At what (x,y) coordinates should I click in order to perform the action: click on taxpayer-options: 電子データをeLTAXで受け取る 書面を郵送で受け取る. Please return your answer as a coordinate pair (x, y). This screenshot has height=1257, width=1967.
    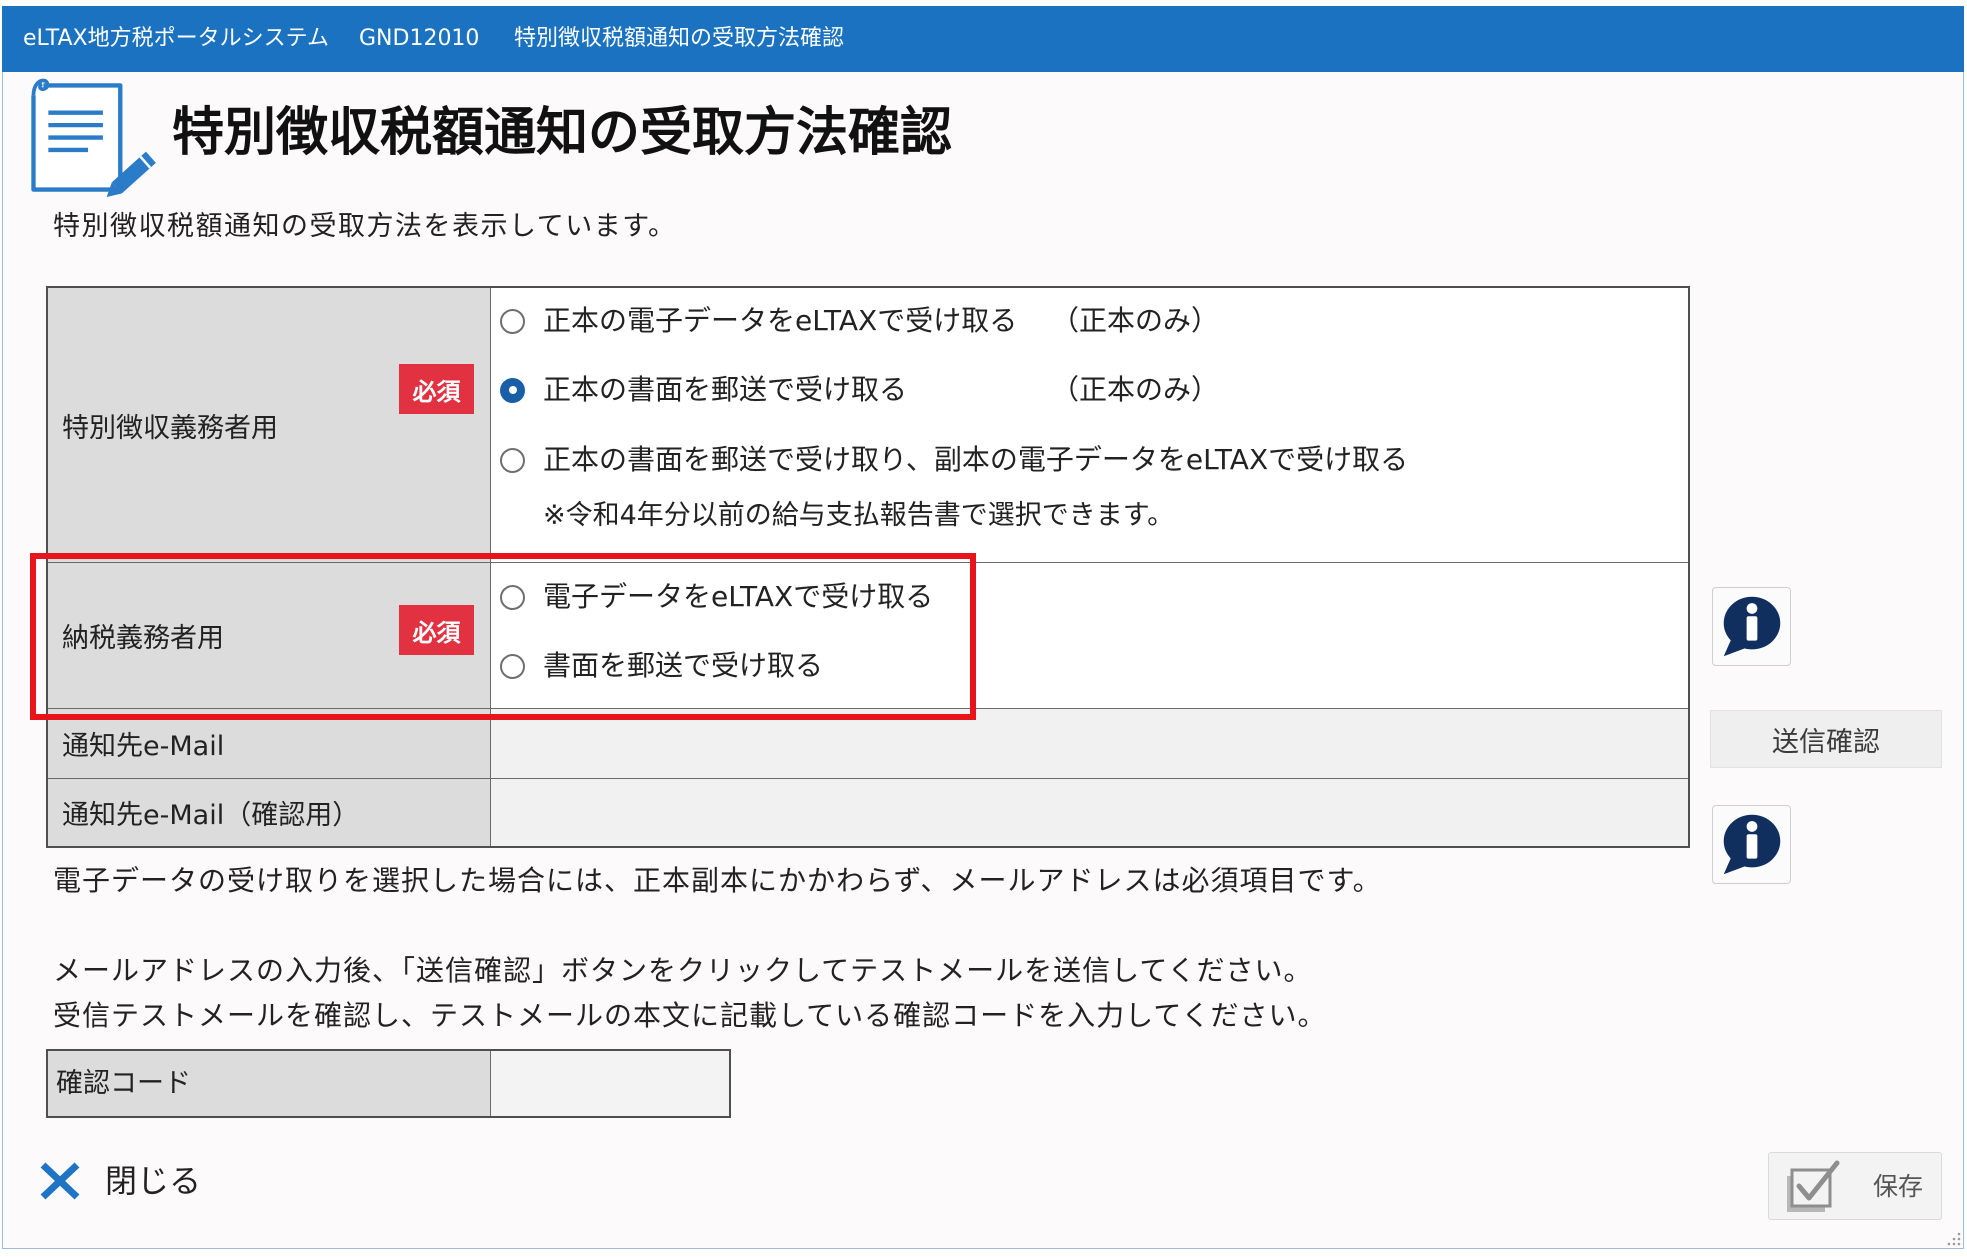
    Looking at the image, I should click on (1089, 636).